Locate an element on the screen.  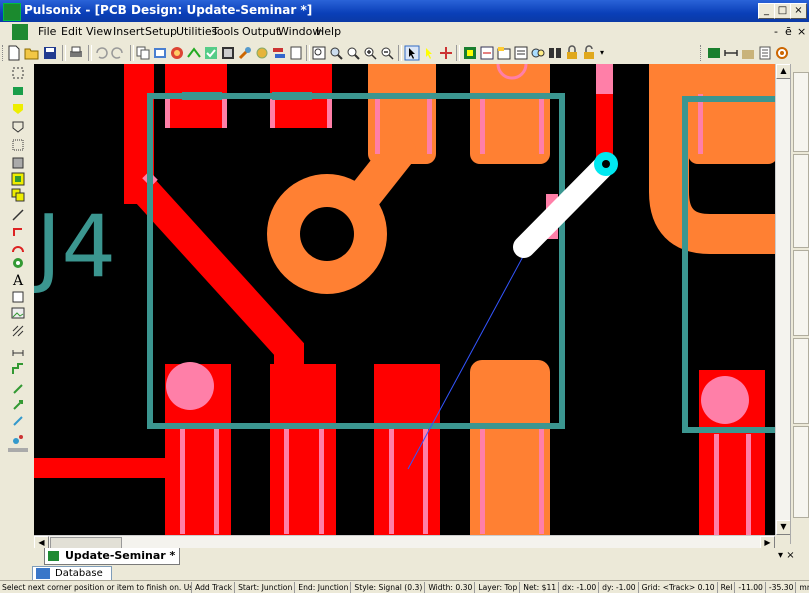
toolbar-overflow-icon: ▾ is located at coordinates (602, 52).